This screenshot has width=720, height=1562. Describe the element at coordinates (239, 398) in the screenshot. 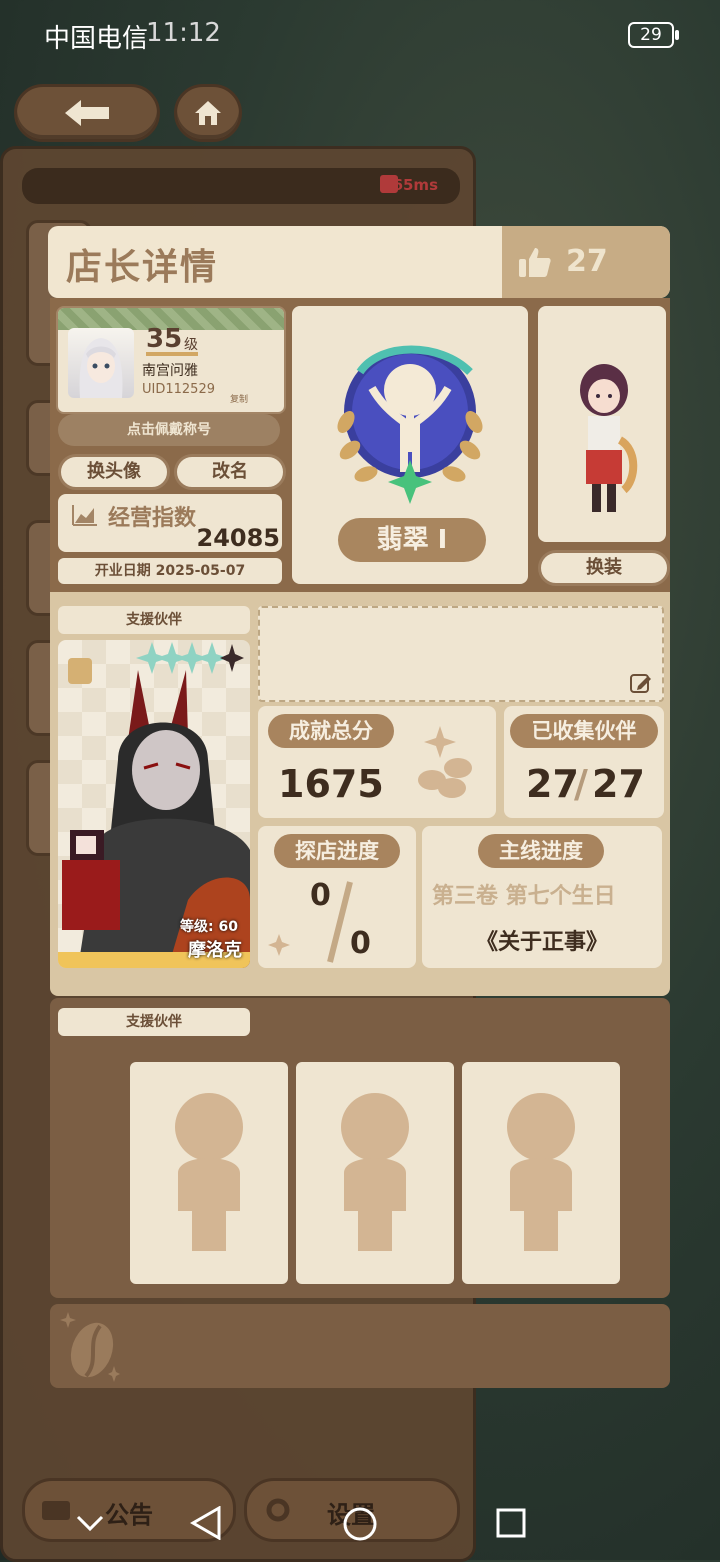

I see `copy-uid-button: 复制` at that location.